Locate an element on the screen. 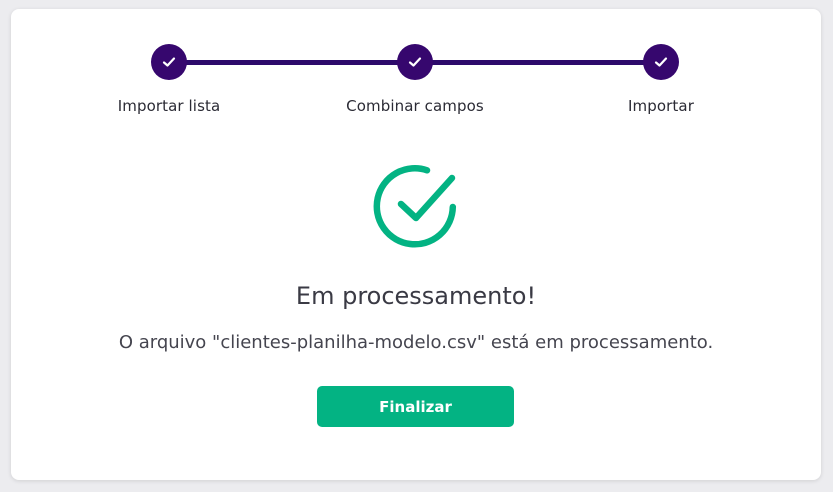  check-circle-icon is located at coordinates (415, 206).